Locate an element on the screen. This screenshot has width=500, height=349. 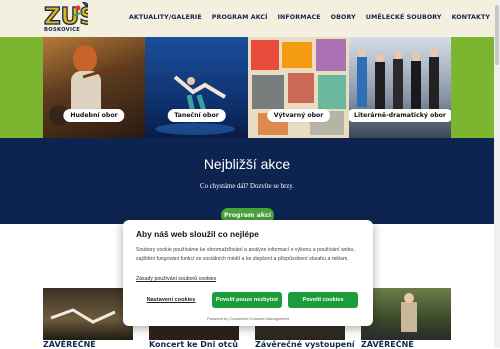
nav-item-informace: INFORMACE is located at coordinates (299, 17).